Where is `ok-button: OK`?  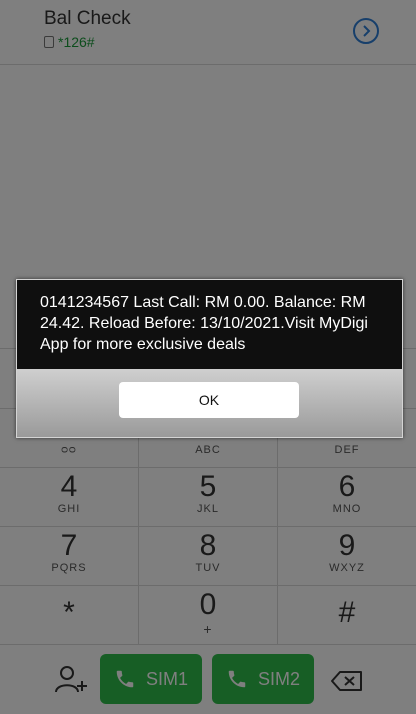
ok-button: OK is located at coordinates (209, 400).